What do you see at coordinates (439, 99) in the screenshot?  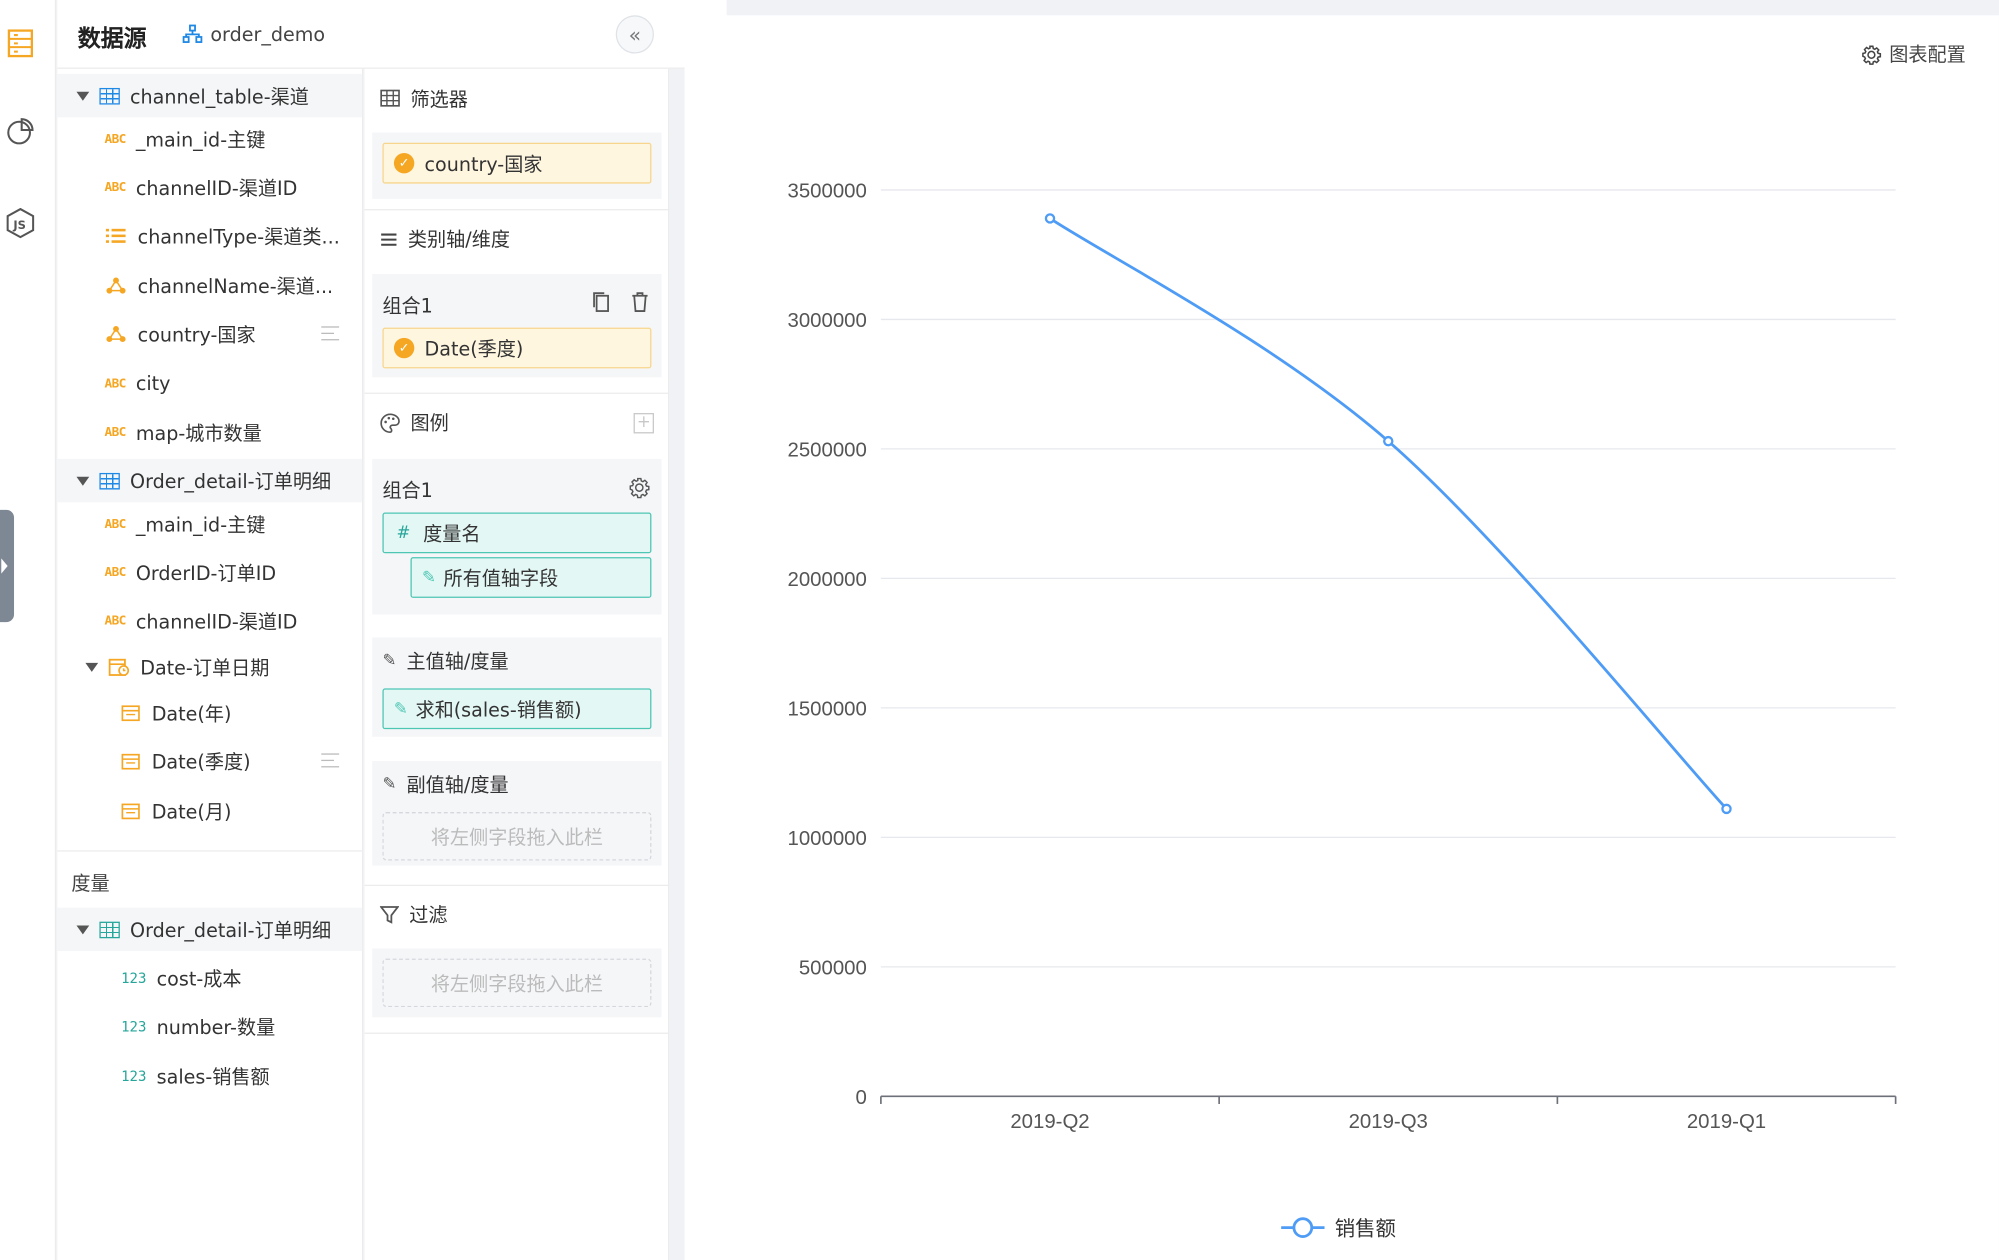 I see `filter-title: 筛选器` at bounding box center [439, 99].